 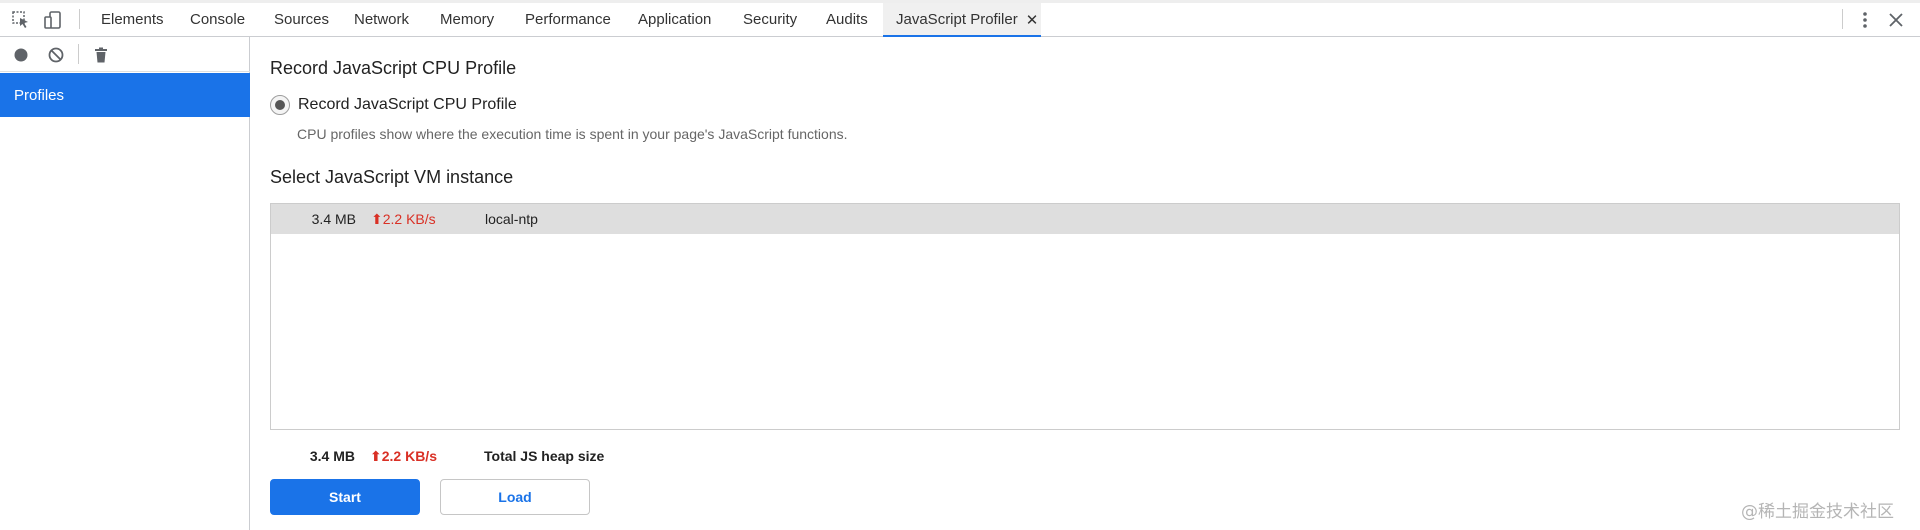 I want to click on tab-elements: Elements, so click(x=132, y=19).